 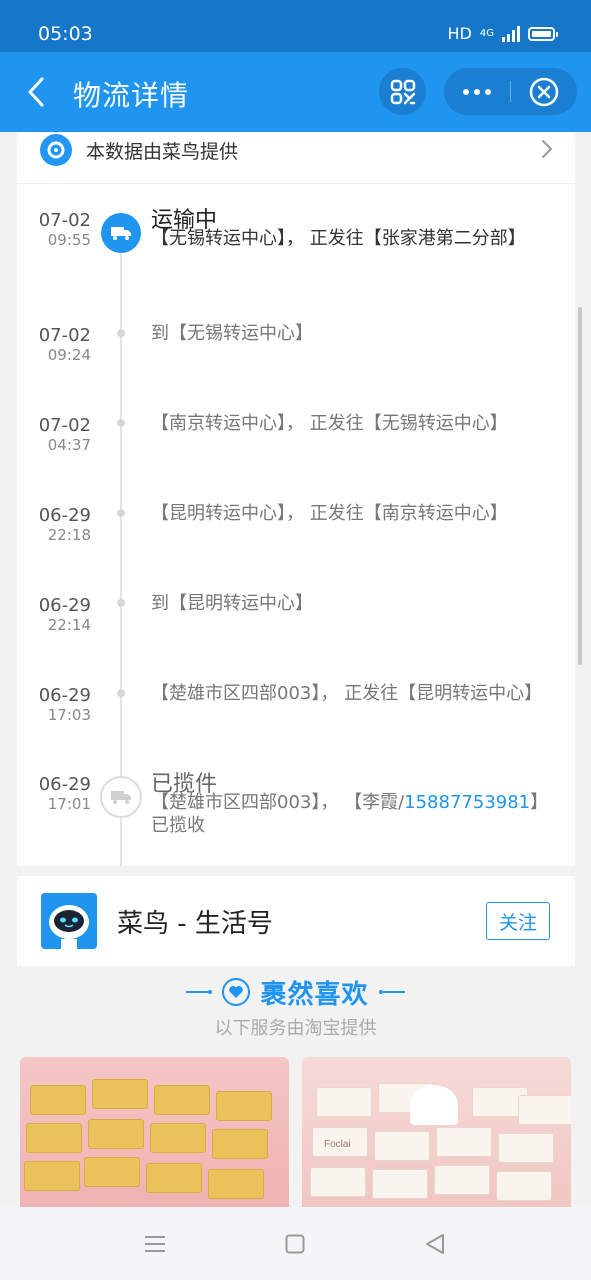 What do you see at coordinates (518, 921) in the screenshot?
I see `follow-button: 关注` at bounding box center [518, 921].